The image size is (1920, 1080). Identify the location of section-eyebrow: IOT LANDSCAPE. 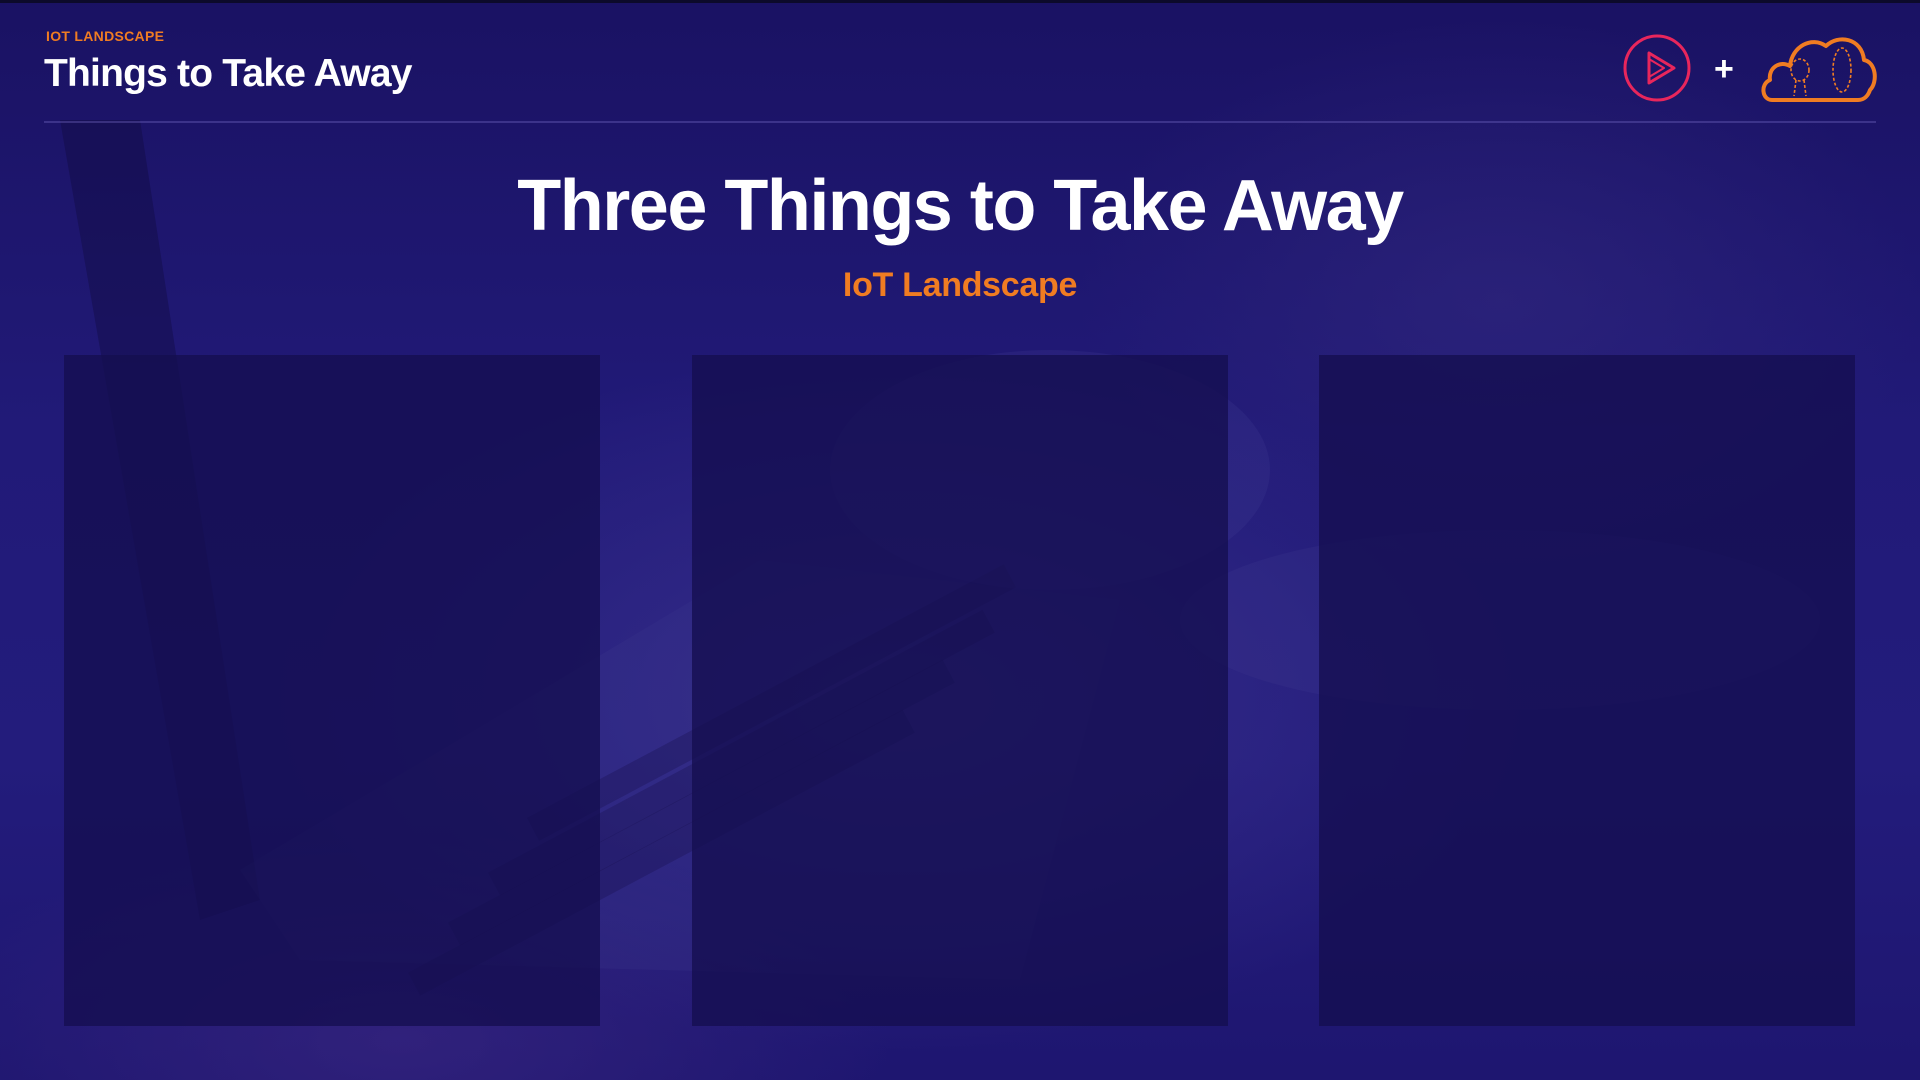
(105, 36).